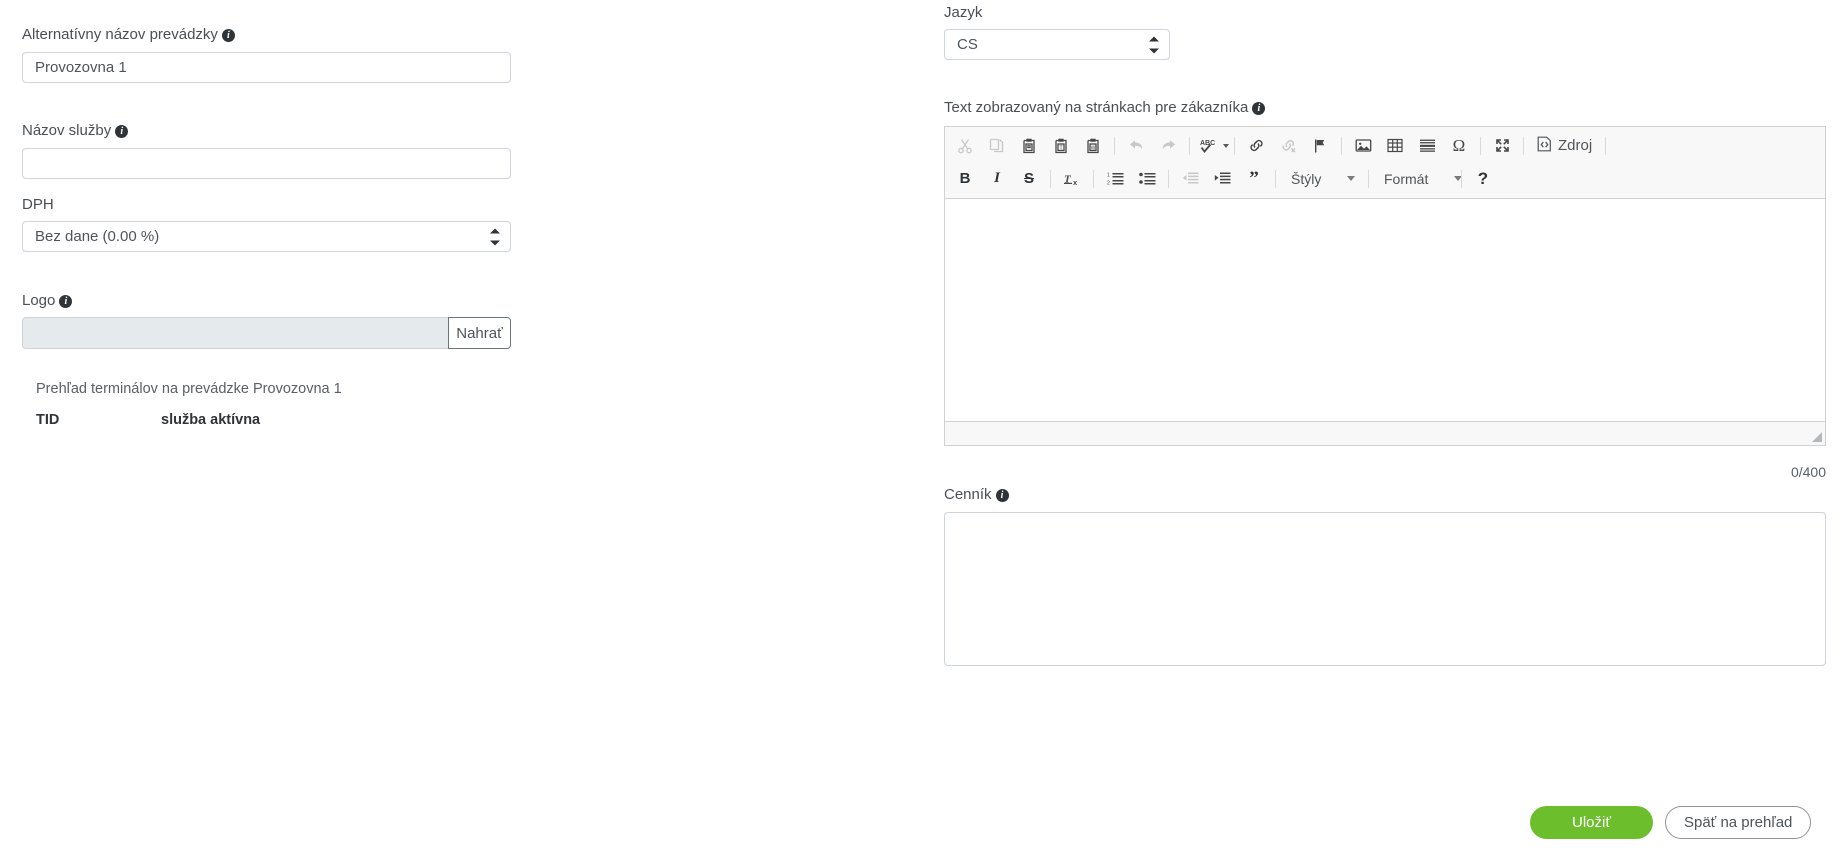  Describe the element at coordinates (1363, 146) in the screenshot. I see `image-icon` at that location.